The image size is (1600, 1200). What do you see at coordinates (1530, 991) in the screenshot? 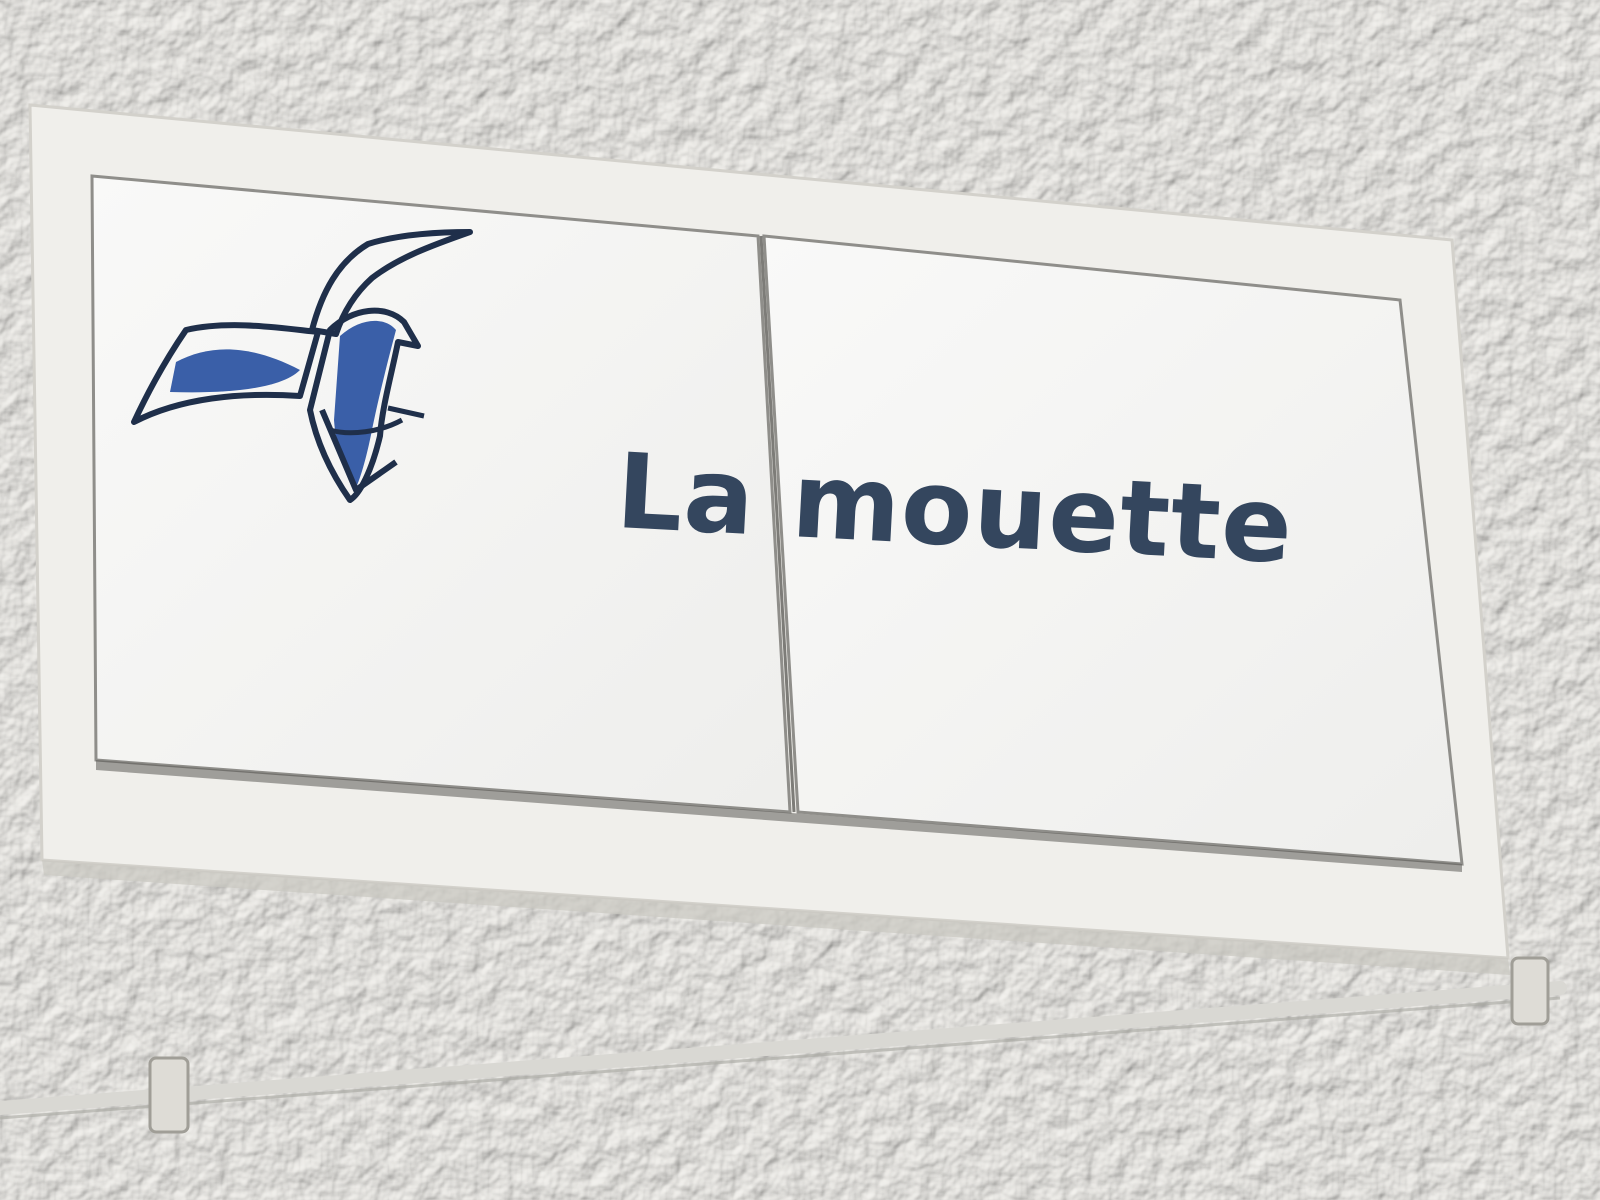
I see `pipe-clip-right` at bounding box center [1530, 991].